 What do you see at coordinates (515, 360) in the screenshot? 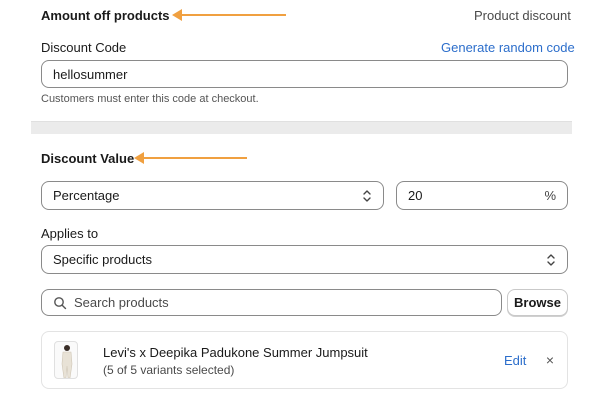
I see `edit-product-link: Edit` at bounding box center [515, 360].